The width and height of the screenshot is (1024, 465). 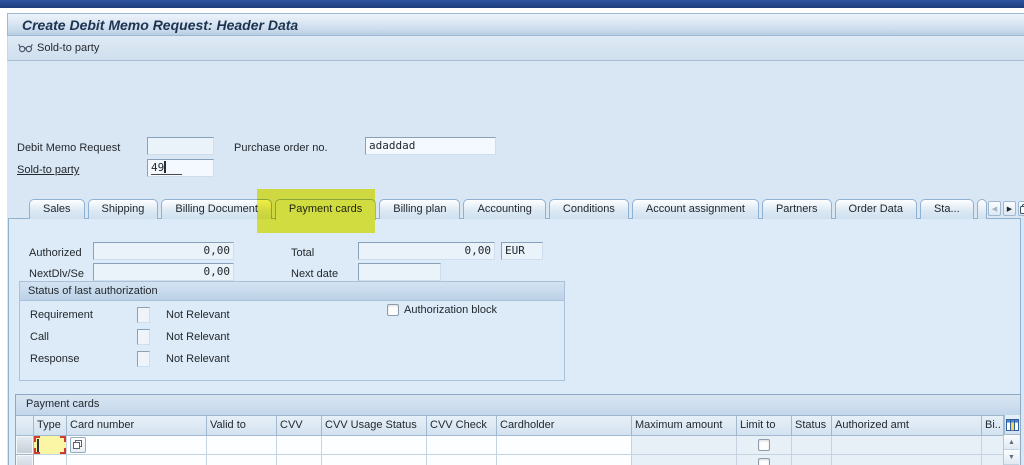 What do you see at coordinates (25, 426) in the screenshot?
I see `row-selector-header` at bounding box center [25, 426].